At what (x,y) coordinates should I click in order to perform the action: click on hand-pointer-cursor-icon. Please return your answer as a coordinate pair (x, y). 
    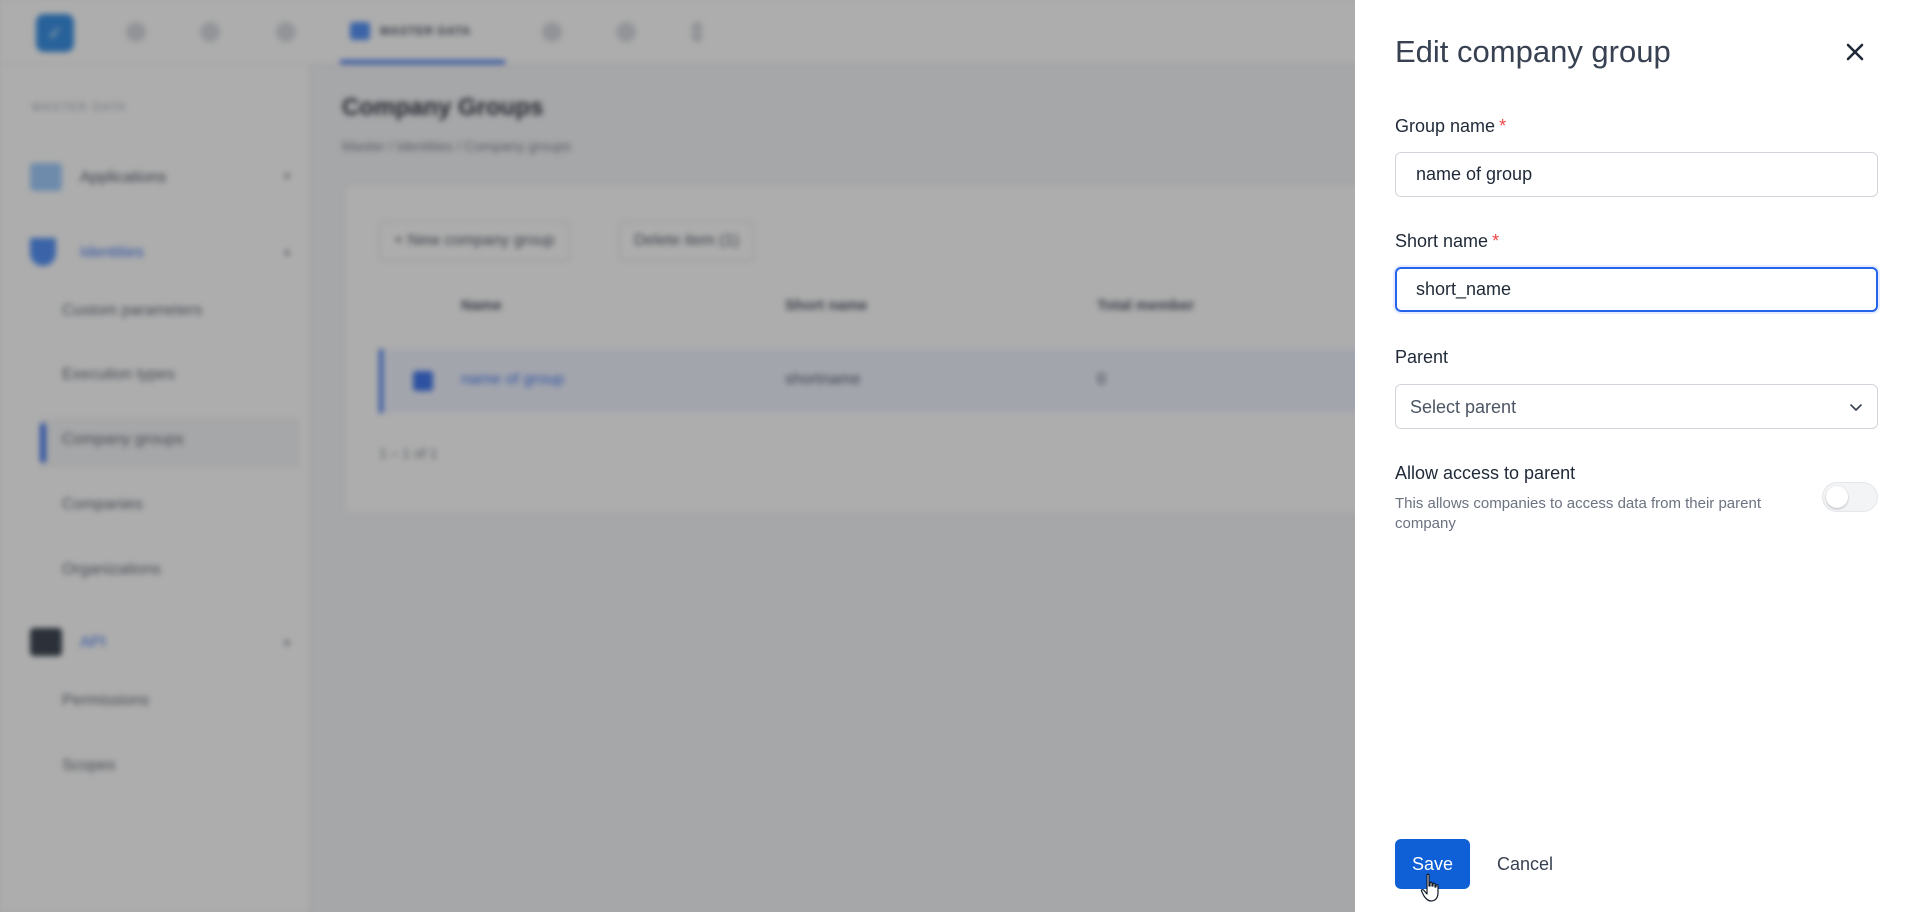
    Looking at the image, I should click on (1429, 887).